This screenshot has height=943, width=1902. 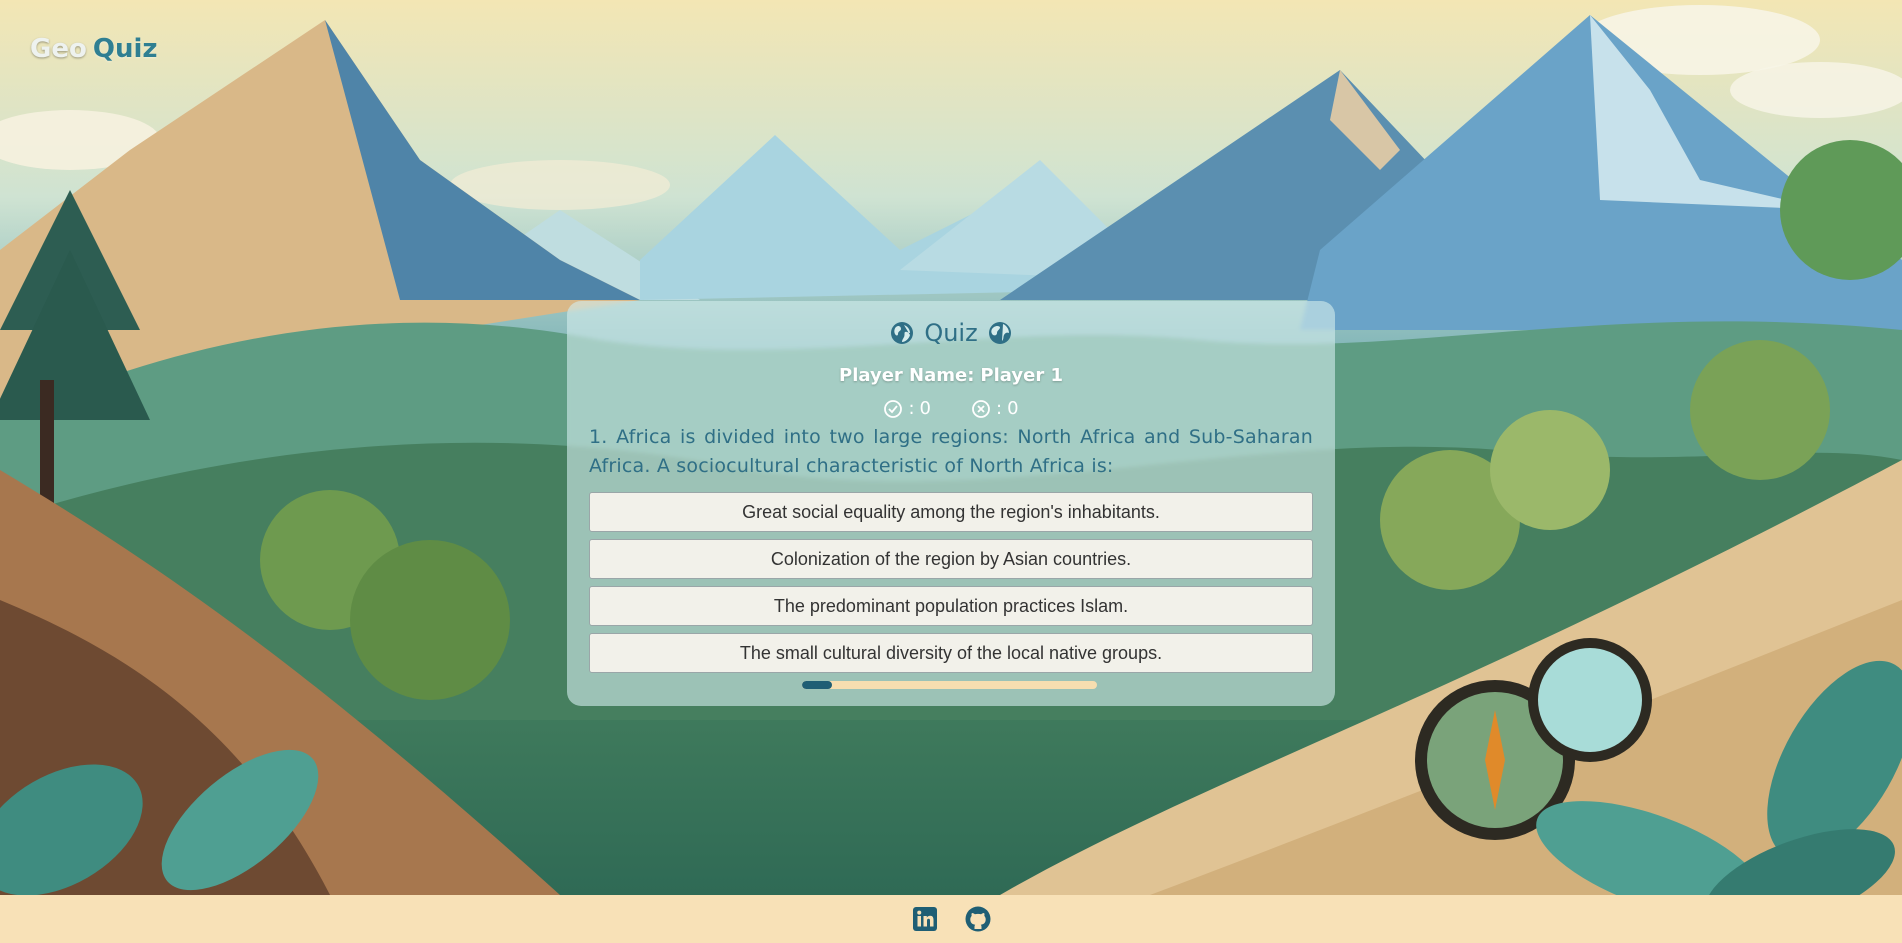 I want to click on github-icon, so click(x=978, y=919).